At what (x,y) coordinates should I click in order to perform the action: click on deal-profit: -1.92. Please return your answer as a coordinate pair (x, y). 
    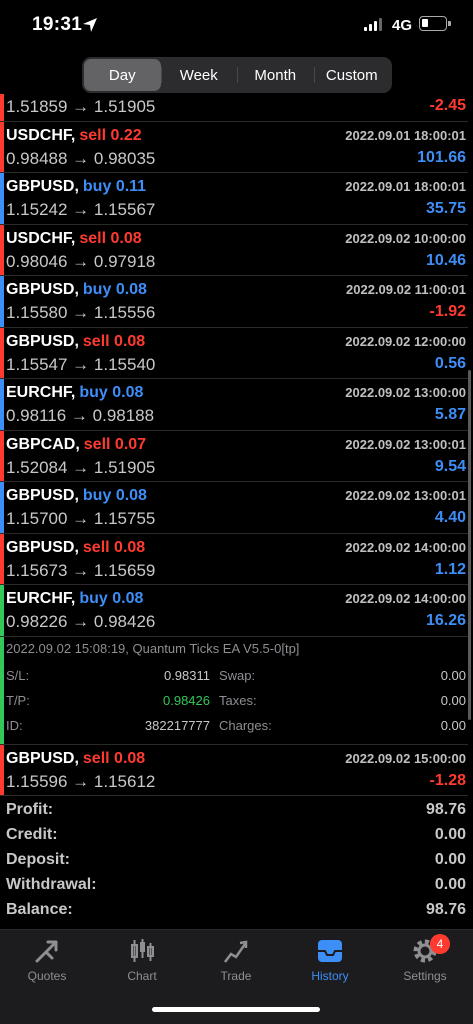
    Looking at the image, I should click on (447, 311).